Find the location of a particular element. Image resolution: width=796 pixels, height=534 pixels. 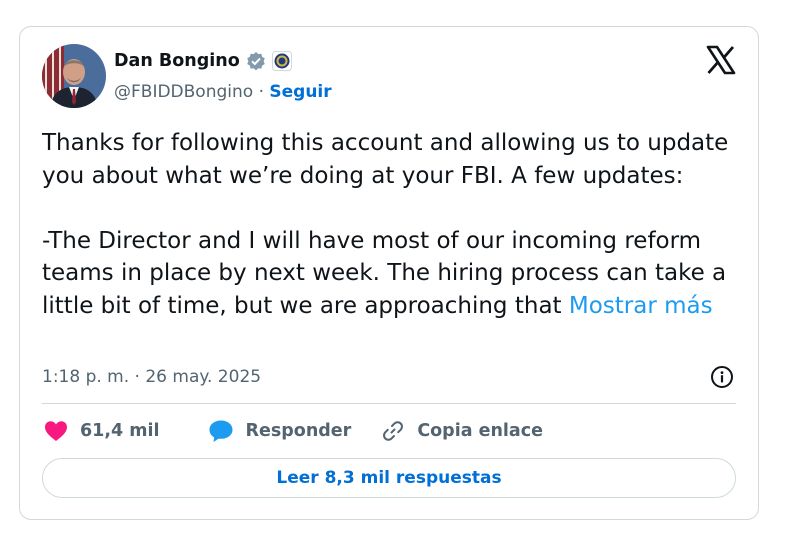

reply-button: Responder is located at coordinates (280, 431).